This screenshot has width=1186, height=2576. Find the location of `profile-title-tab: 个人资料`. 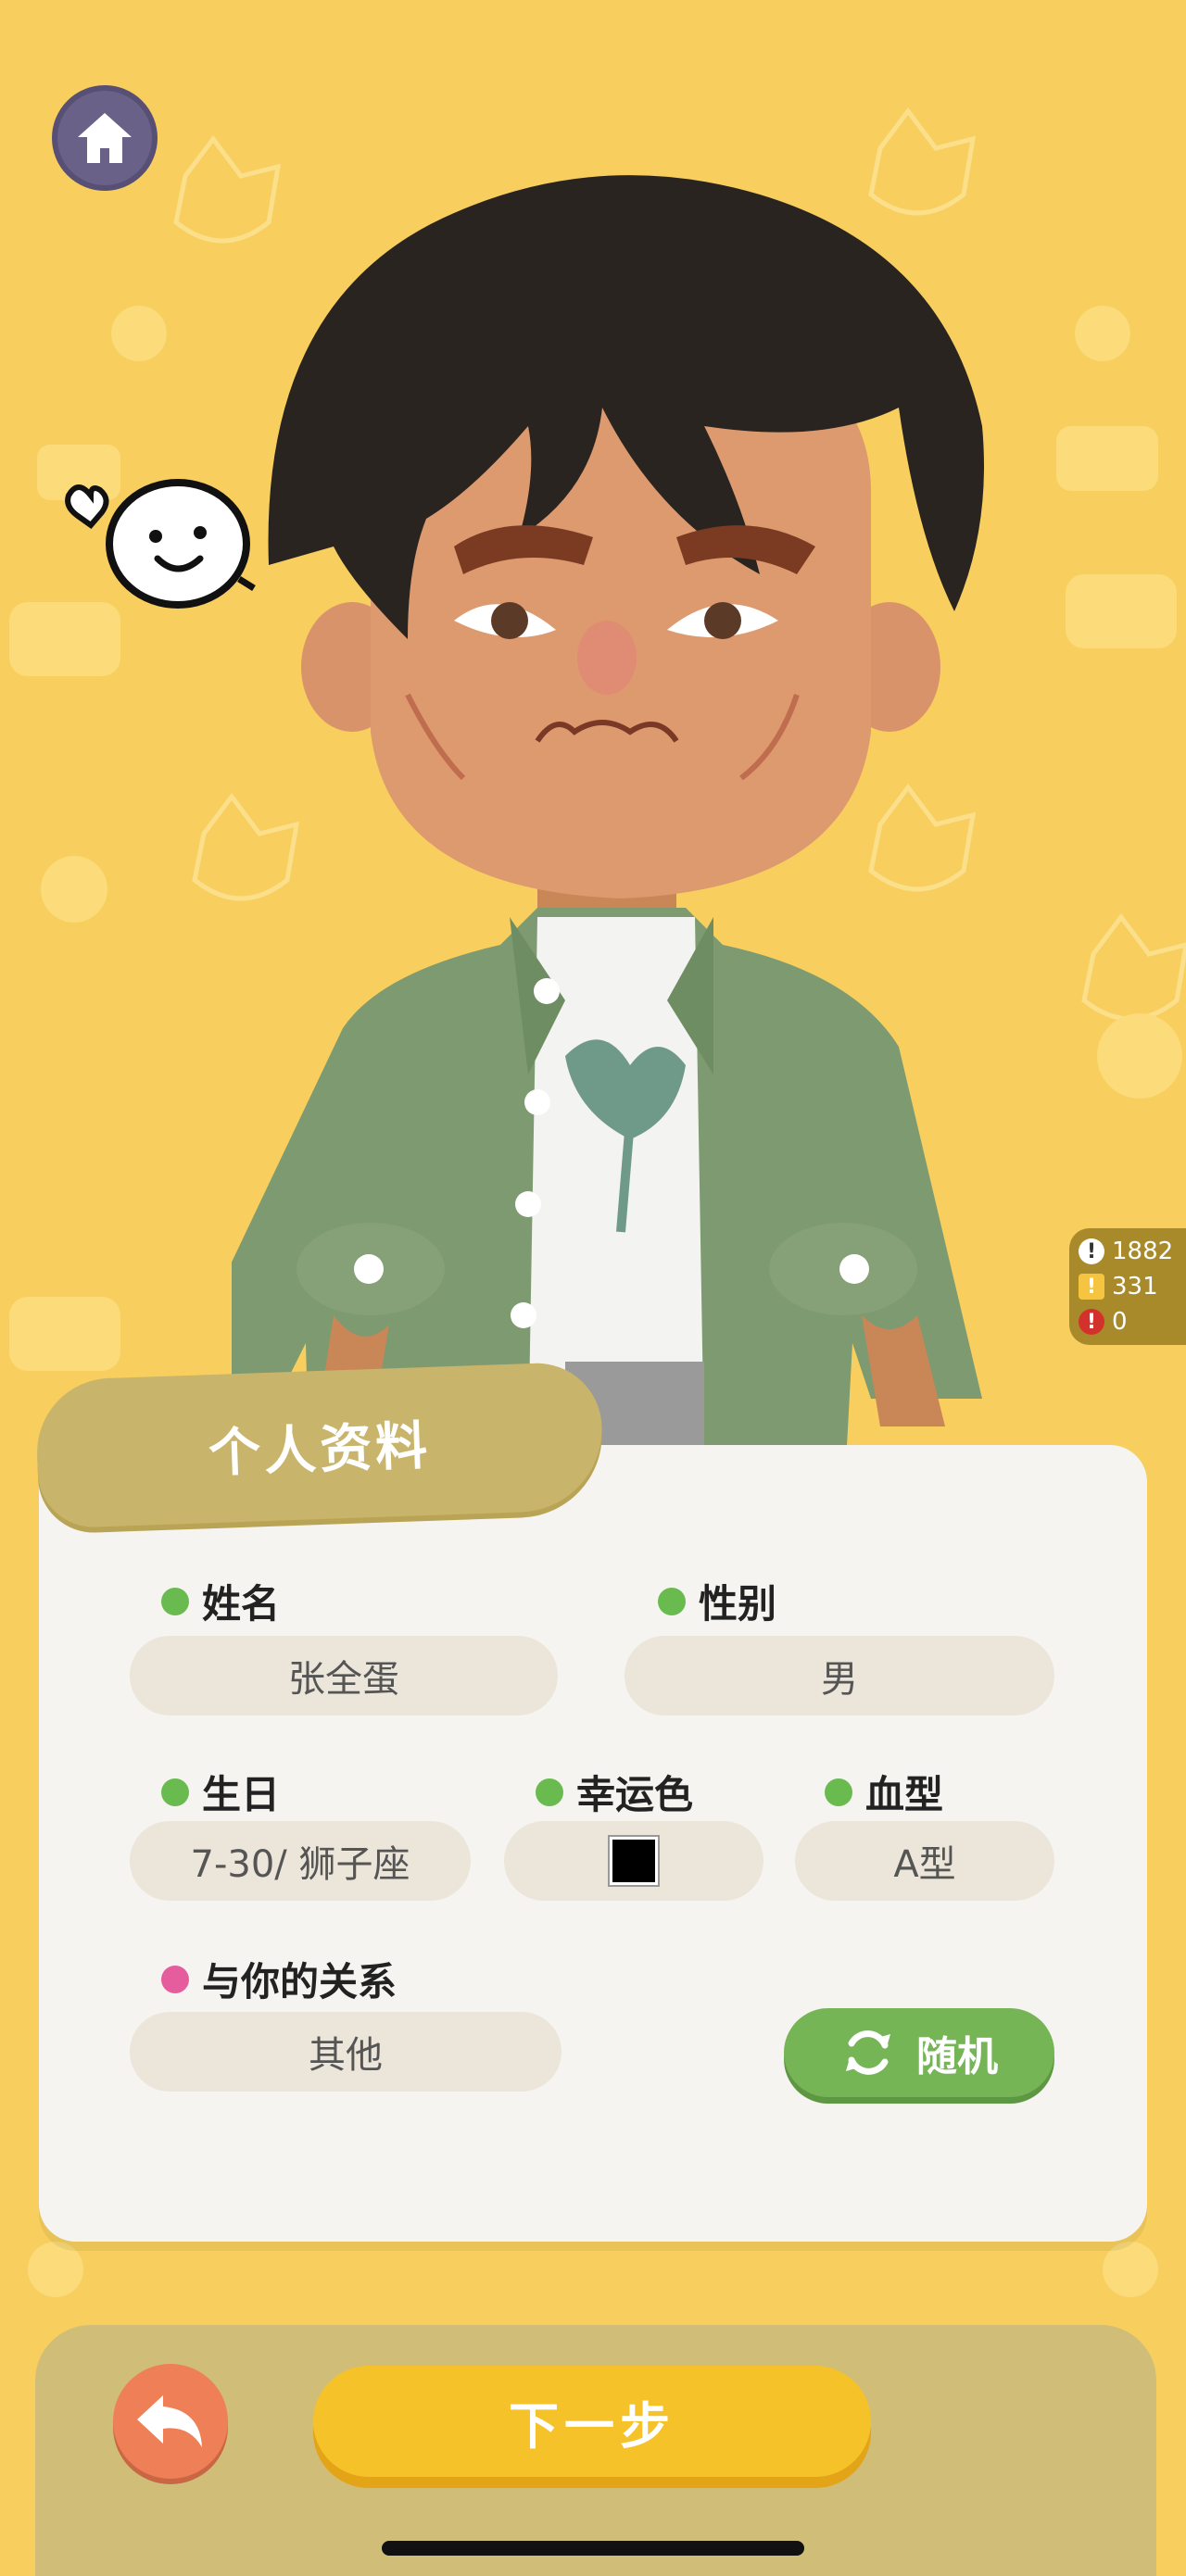

profile-title-tab: 个人资料 is located at coordinates (319, 1445).